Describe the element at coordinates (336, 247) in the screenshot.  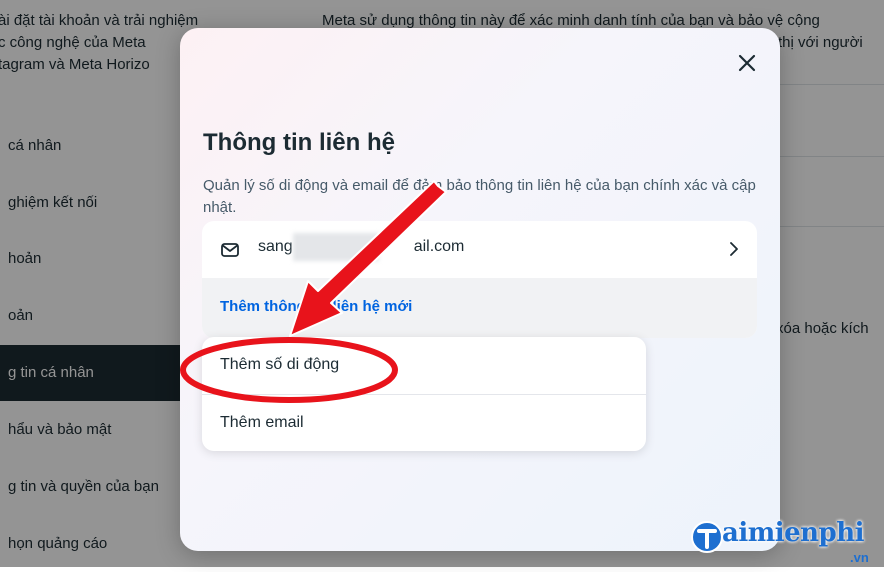
I see `redaction-blur` at that location.